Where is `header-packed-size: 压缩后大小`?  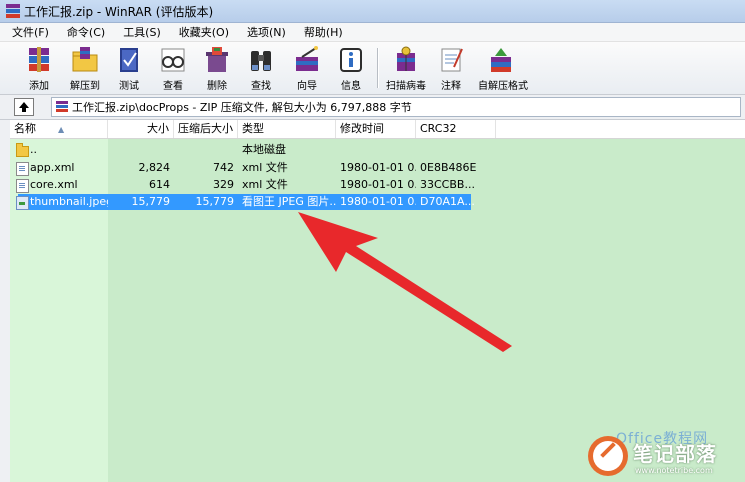 header-packed-size: 压缩后大小 is located at coordinates (206, 129).